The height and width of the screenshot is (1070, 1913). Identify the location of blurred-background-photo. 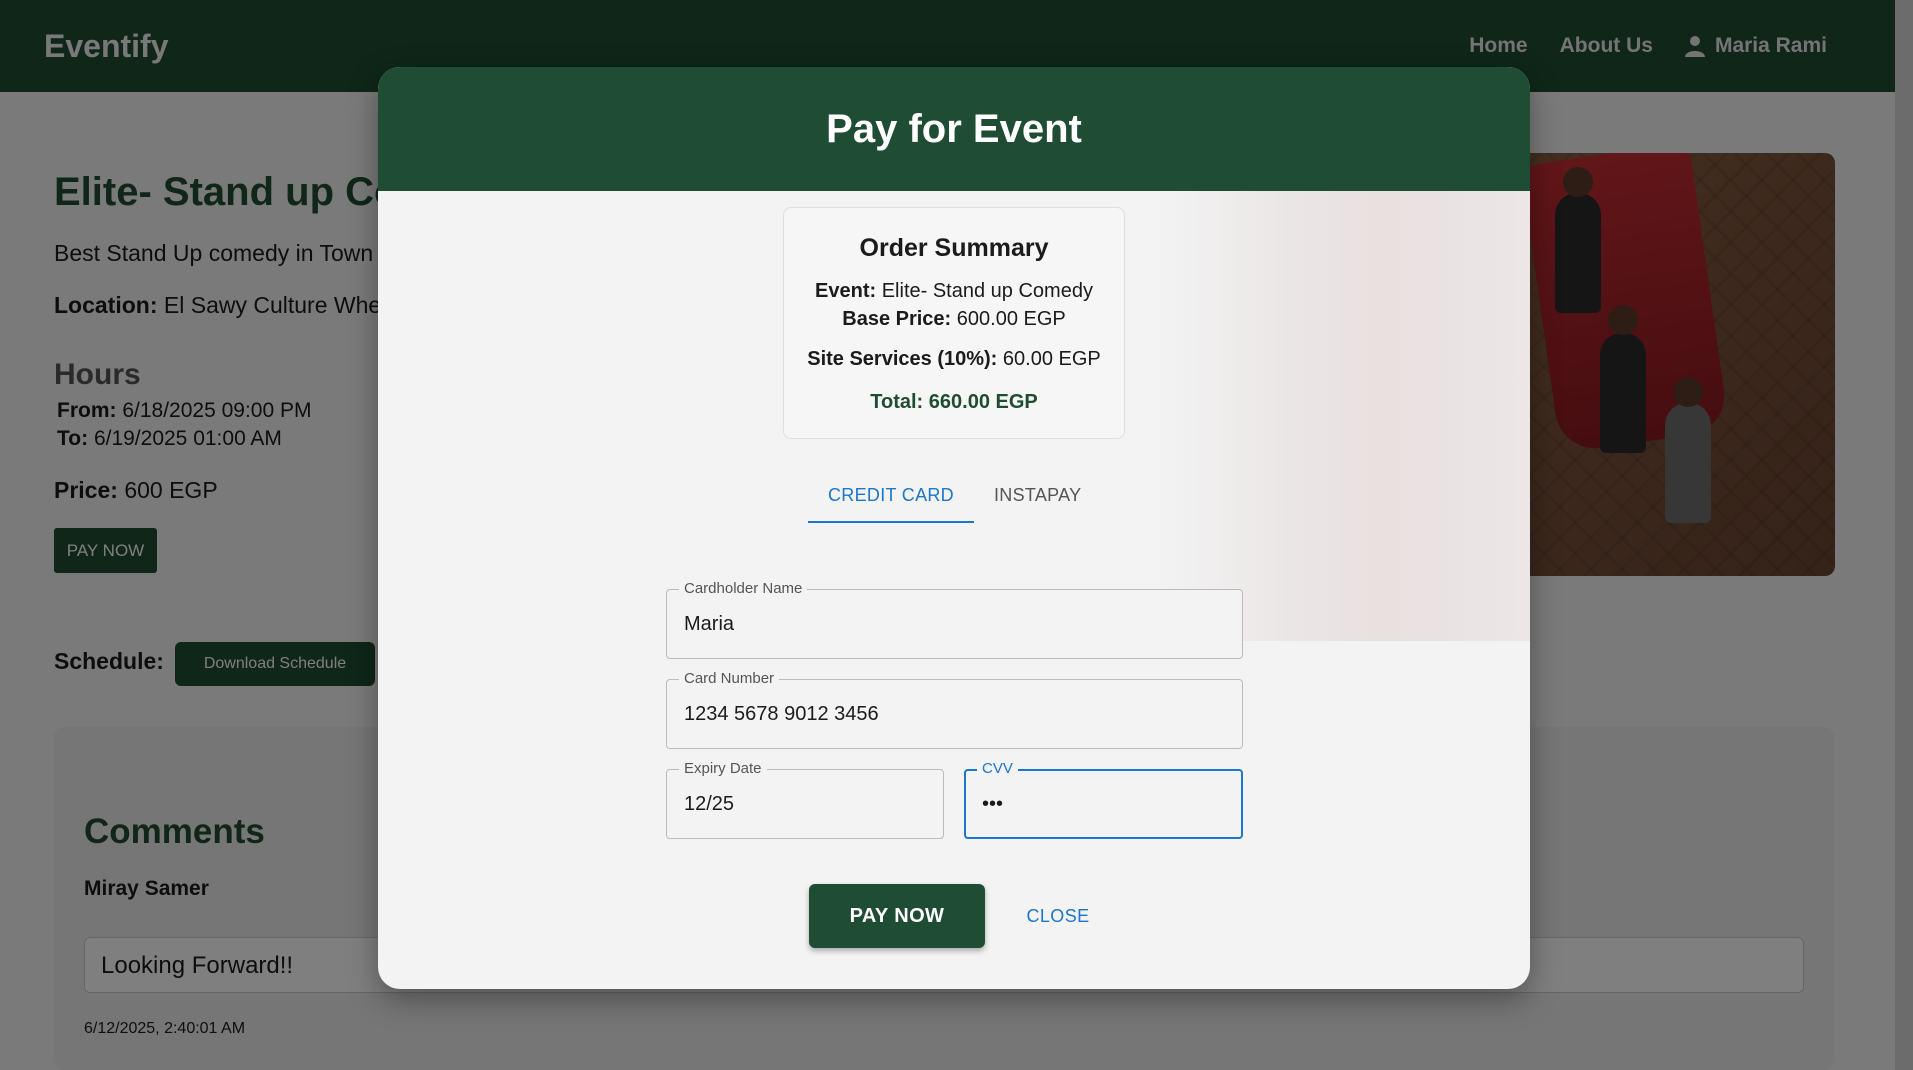
(1344, 416).